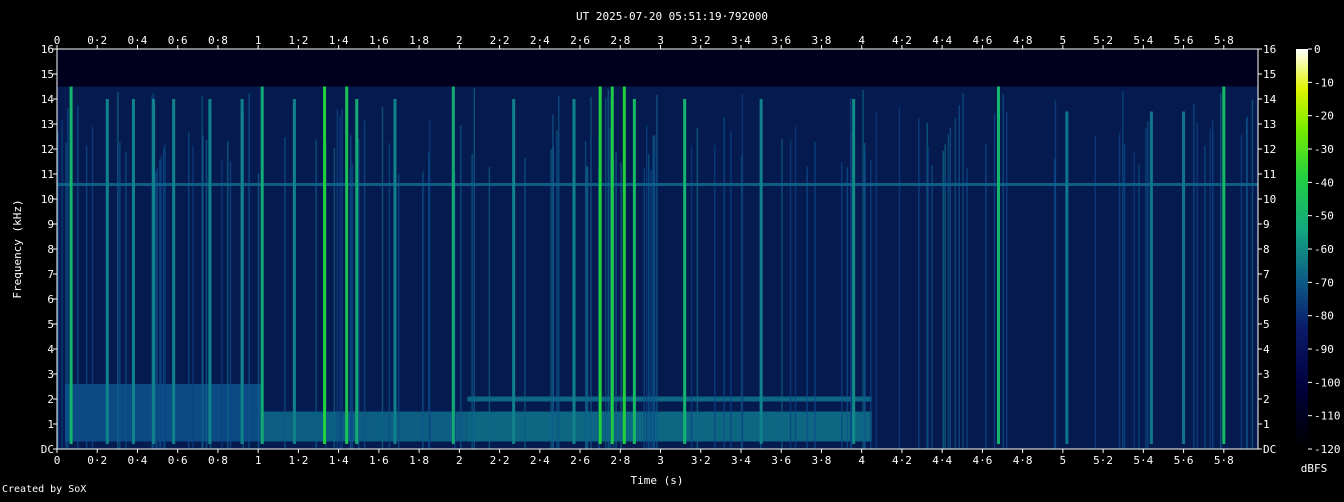 The image size is (1344, 502). Describe the element at coordinates (50, 299) in the screenshot. I see `y-tick-label: 6` at that location.